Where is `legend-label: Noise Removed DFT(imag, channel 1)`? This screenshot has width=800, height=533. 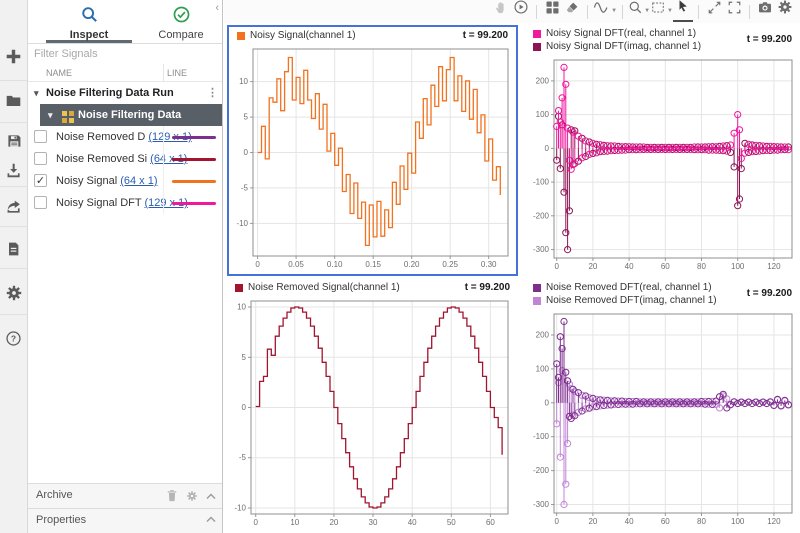
legend-label: Noise Removed DFT(imag, channel 1) is located at coordinates (631, 300).